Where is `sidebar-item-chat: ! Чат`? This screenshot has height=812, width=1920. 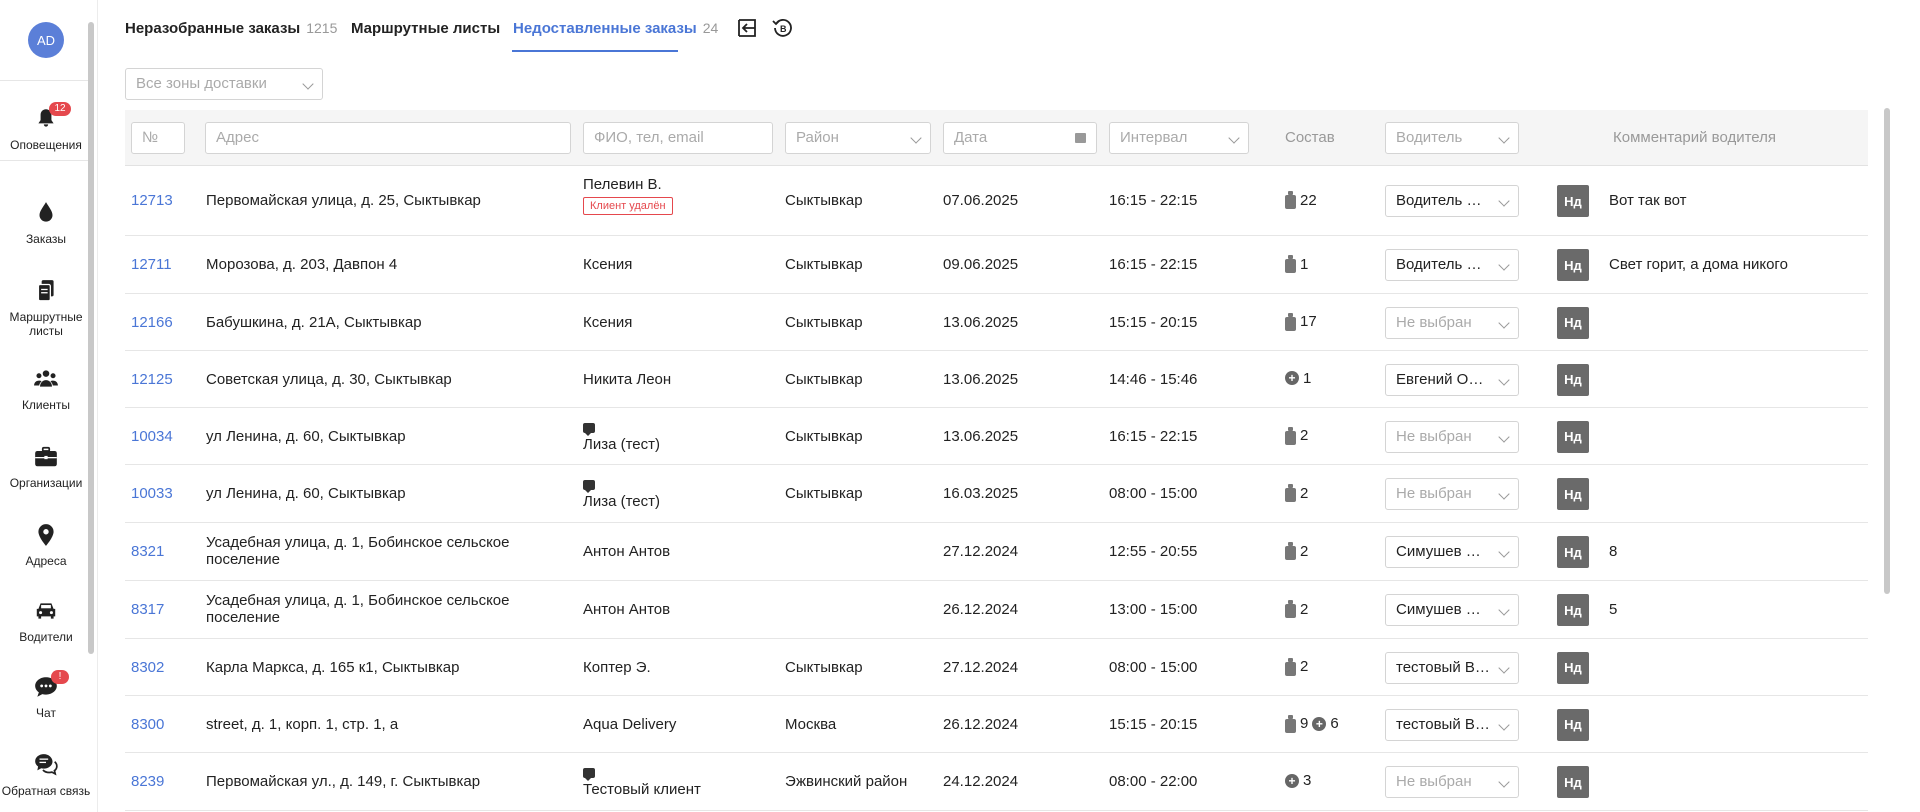
sidebar-item-chat: ! Чат is located at coordinates (46, 695).